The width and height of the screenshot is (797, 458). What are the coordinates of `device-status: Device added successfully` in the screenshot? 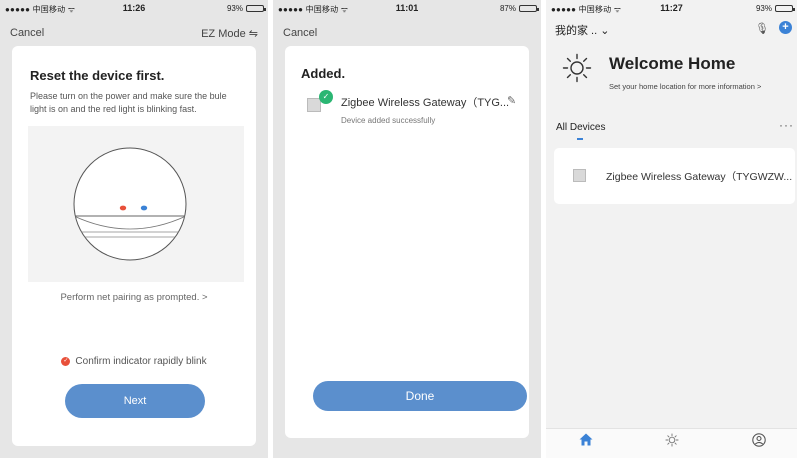 It's located at (388, 120).